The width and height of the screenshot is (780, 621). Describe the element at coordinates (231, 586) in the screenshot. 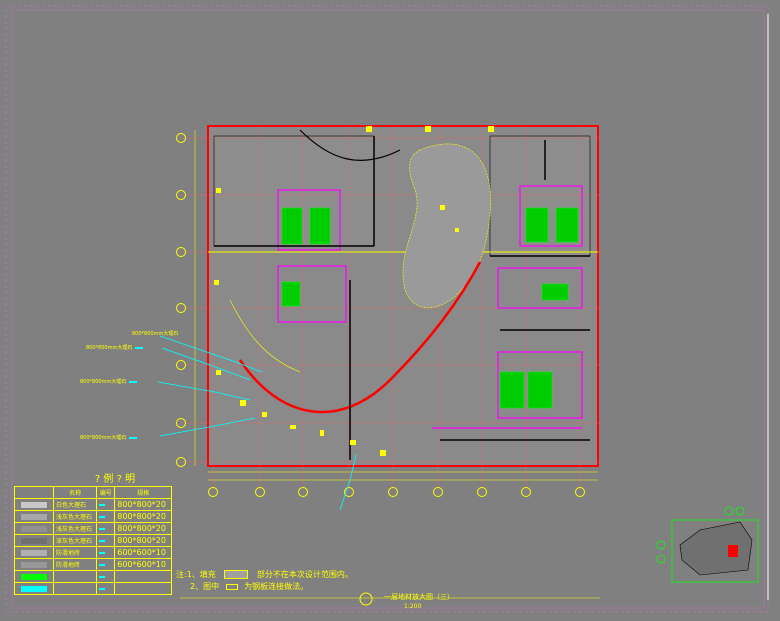

I see `steel-plate-symbol` at that location.